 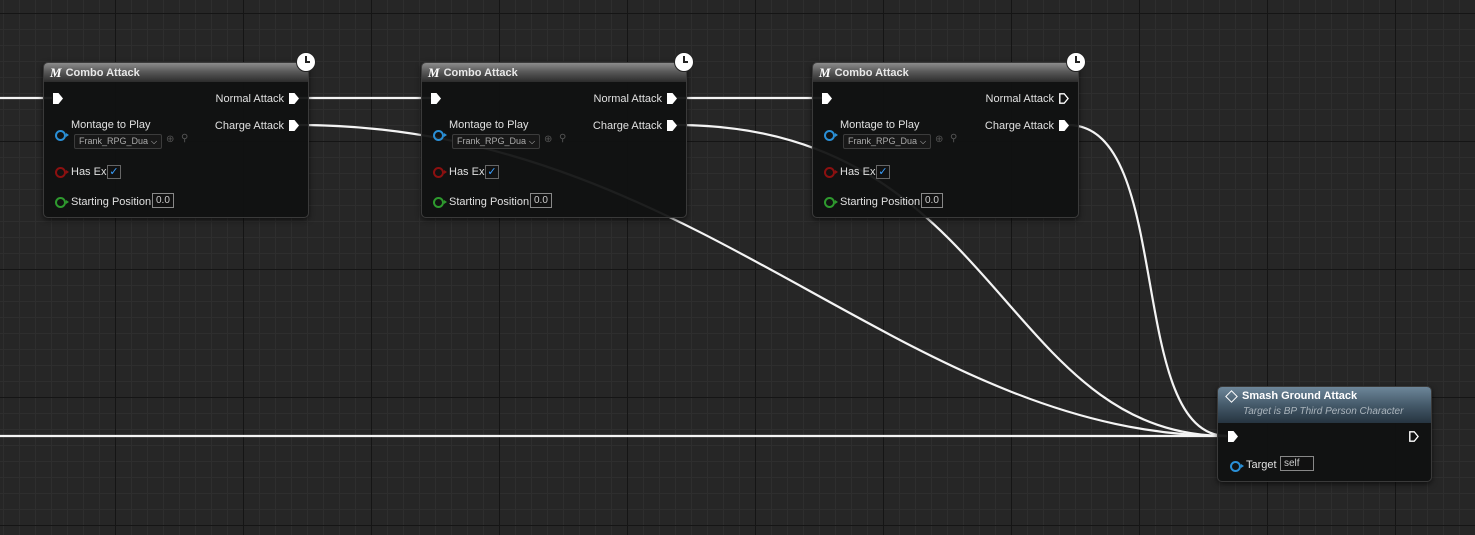 I want to click on target-pin, so click(x=1238, y=466).